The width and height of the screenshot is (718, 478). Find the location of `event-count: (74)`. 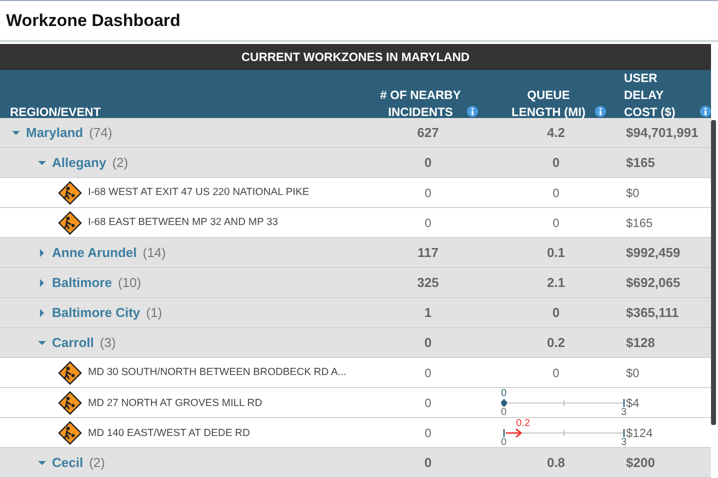

event-count: (74) is located at coordinates (100, 132).